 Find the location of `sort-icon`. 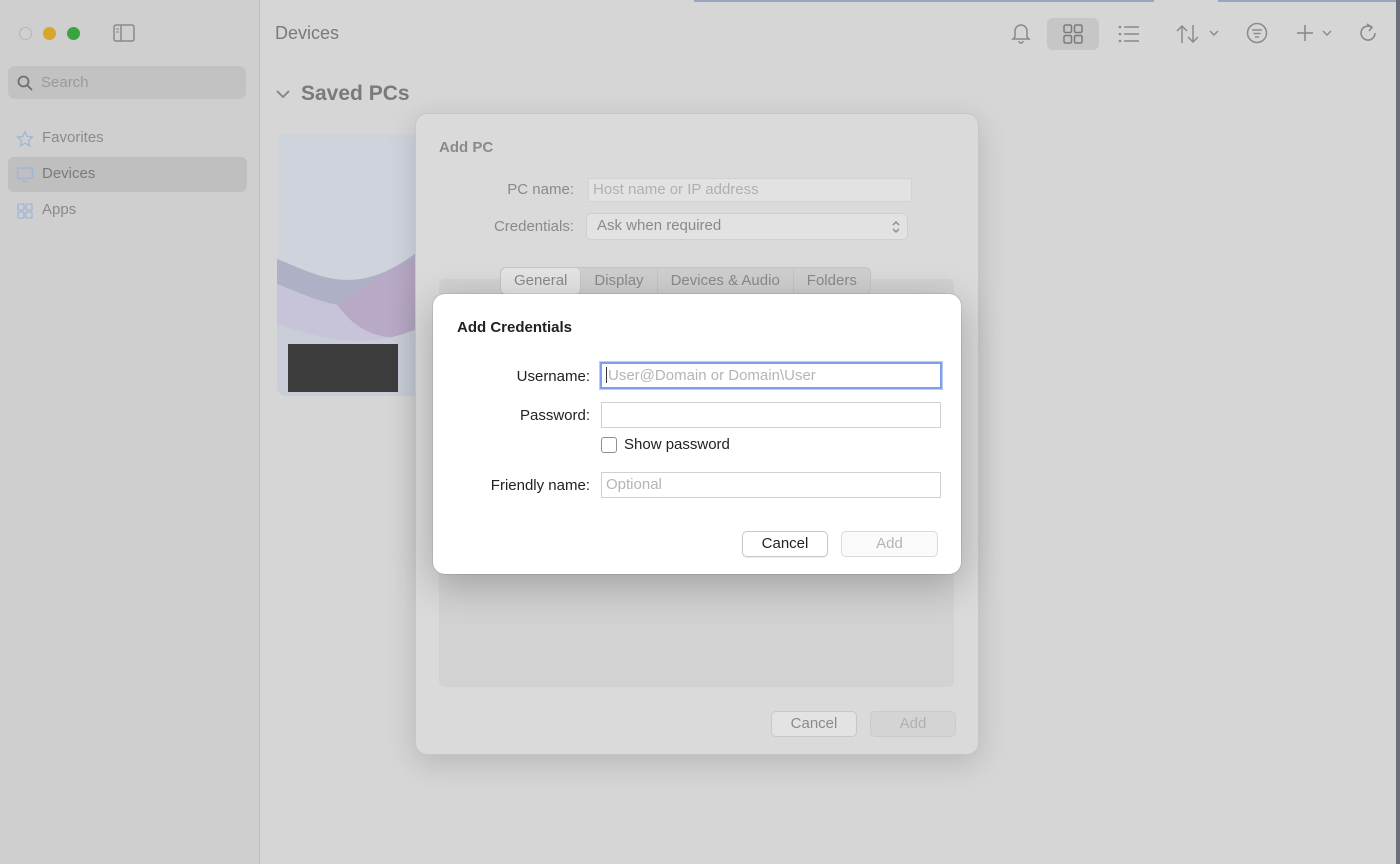

sort-icon is located at coordinates (1199, 34).